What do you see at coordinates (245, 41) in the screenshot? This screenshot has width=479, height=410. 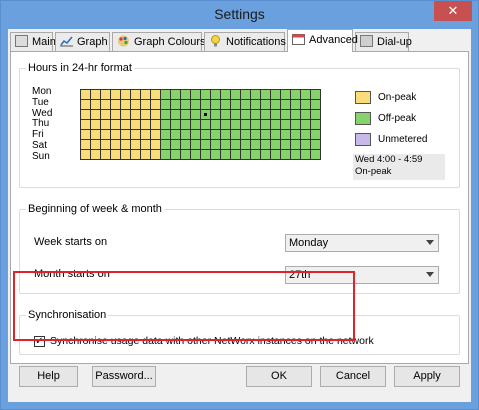 I see `tab-notifications: Notifications` at bounding box center [245, 41].